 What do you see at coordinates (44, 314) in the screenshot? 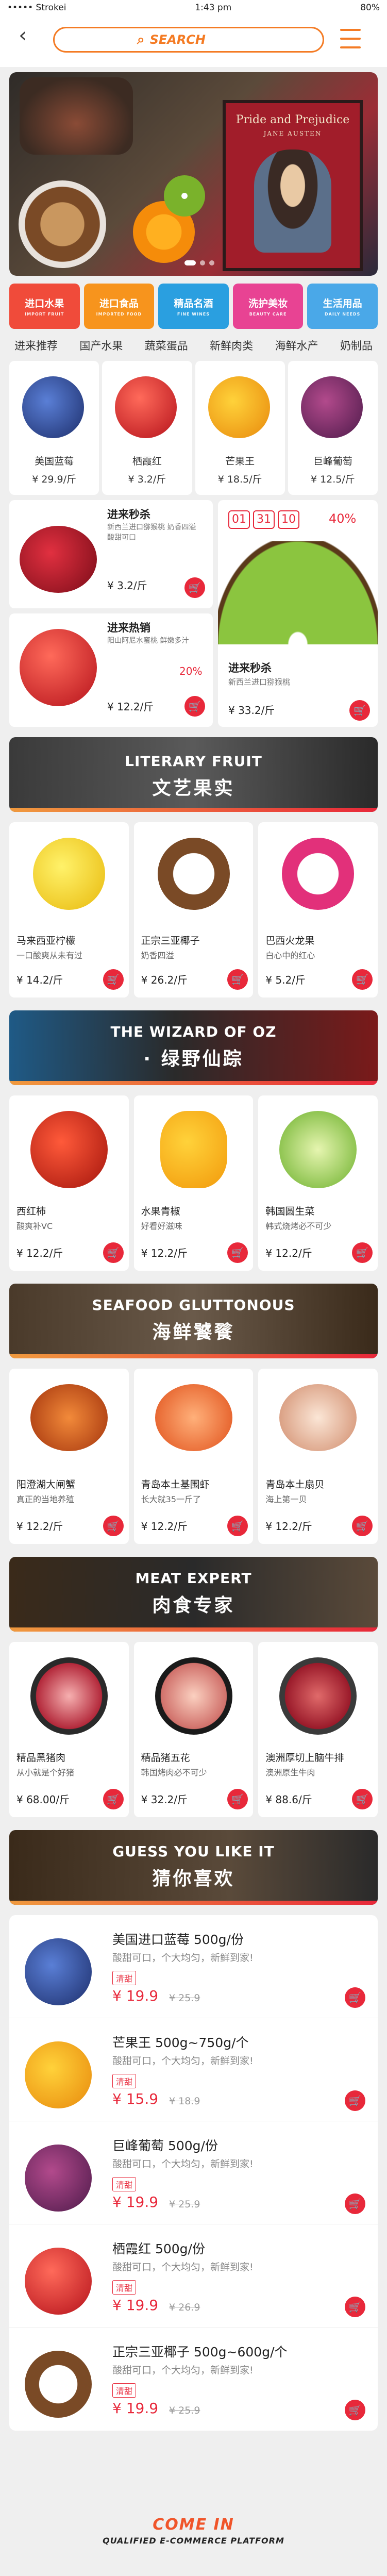
I see `category-sub: IMPORT FRUIT` at bounding box center [44, 314].